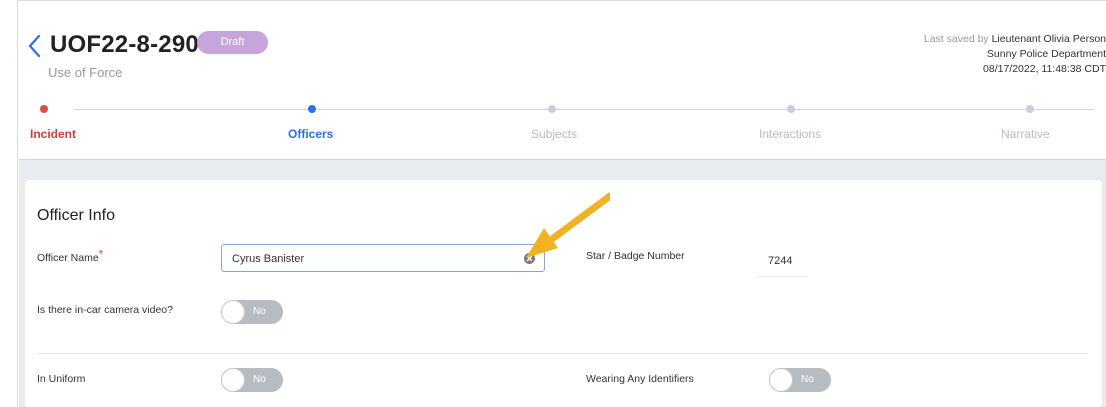 The height and width of the screenshot is (407, 1106). I want to click on officer-info-title: Officer Info, so click(76, 215).